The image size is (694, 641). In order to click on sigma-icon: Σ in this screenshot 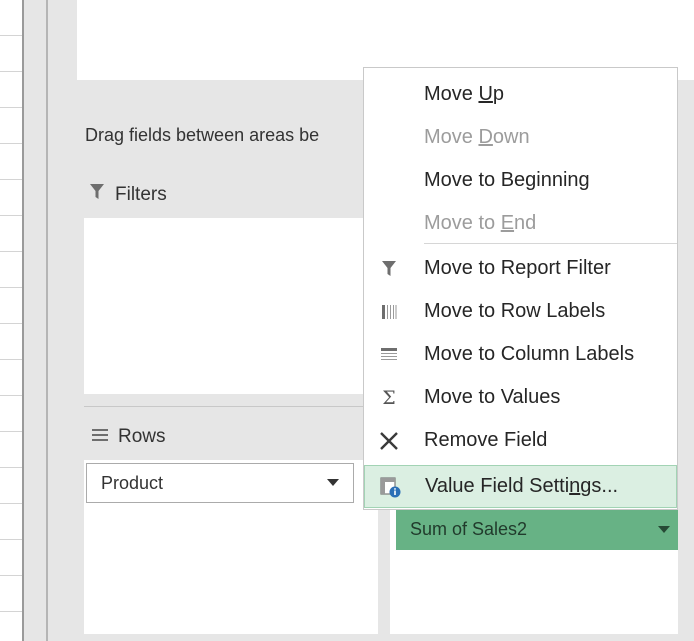, I will do `click(389, 397)`.